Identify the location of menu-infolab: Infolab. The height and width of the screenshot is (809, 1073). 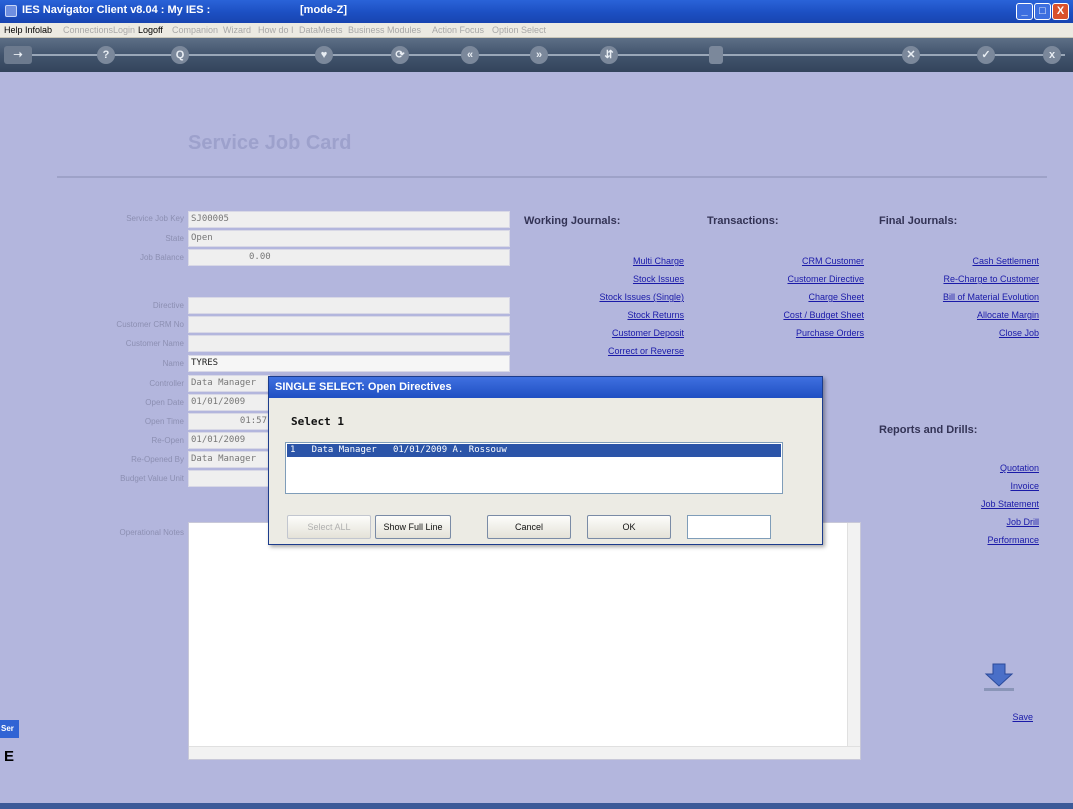
(38, 30).